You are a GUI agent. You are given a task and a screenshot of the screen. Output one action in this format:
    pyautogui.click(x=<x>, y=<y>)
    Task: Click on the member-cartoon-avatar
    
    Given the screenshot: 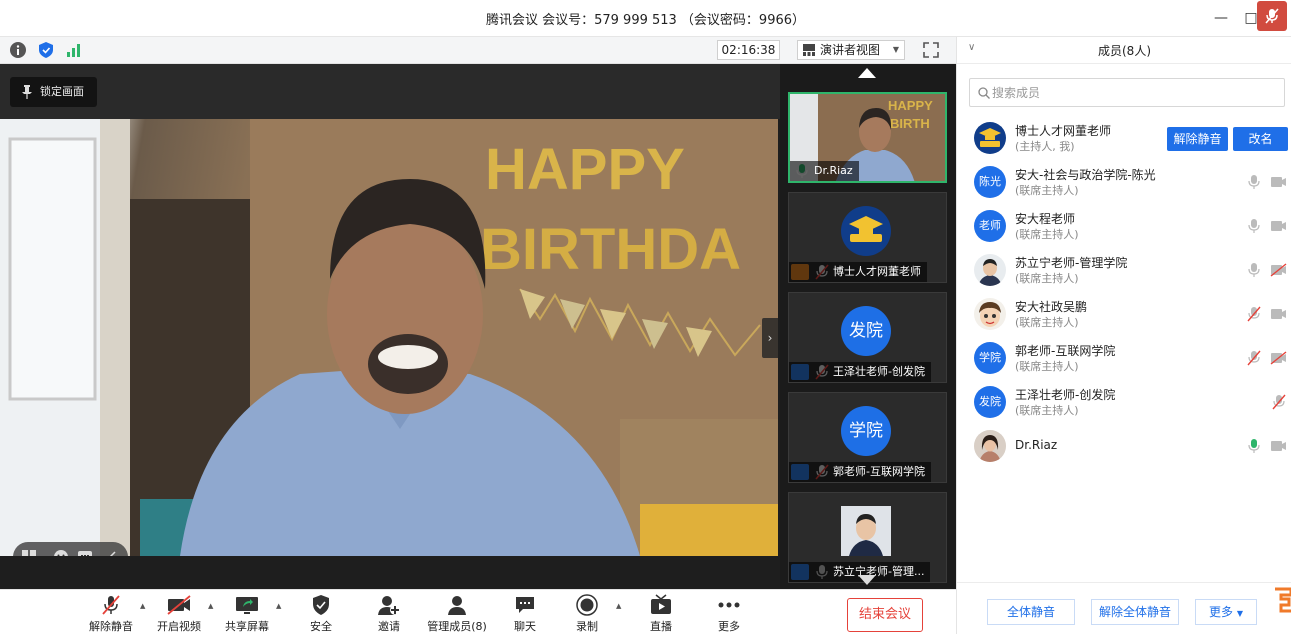 What is the action you would take?
    pyautogui.click(x=990, y=314)
    